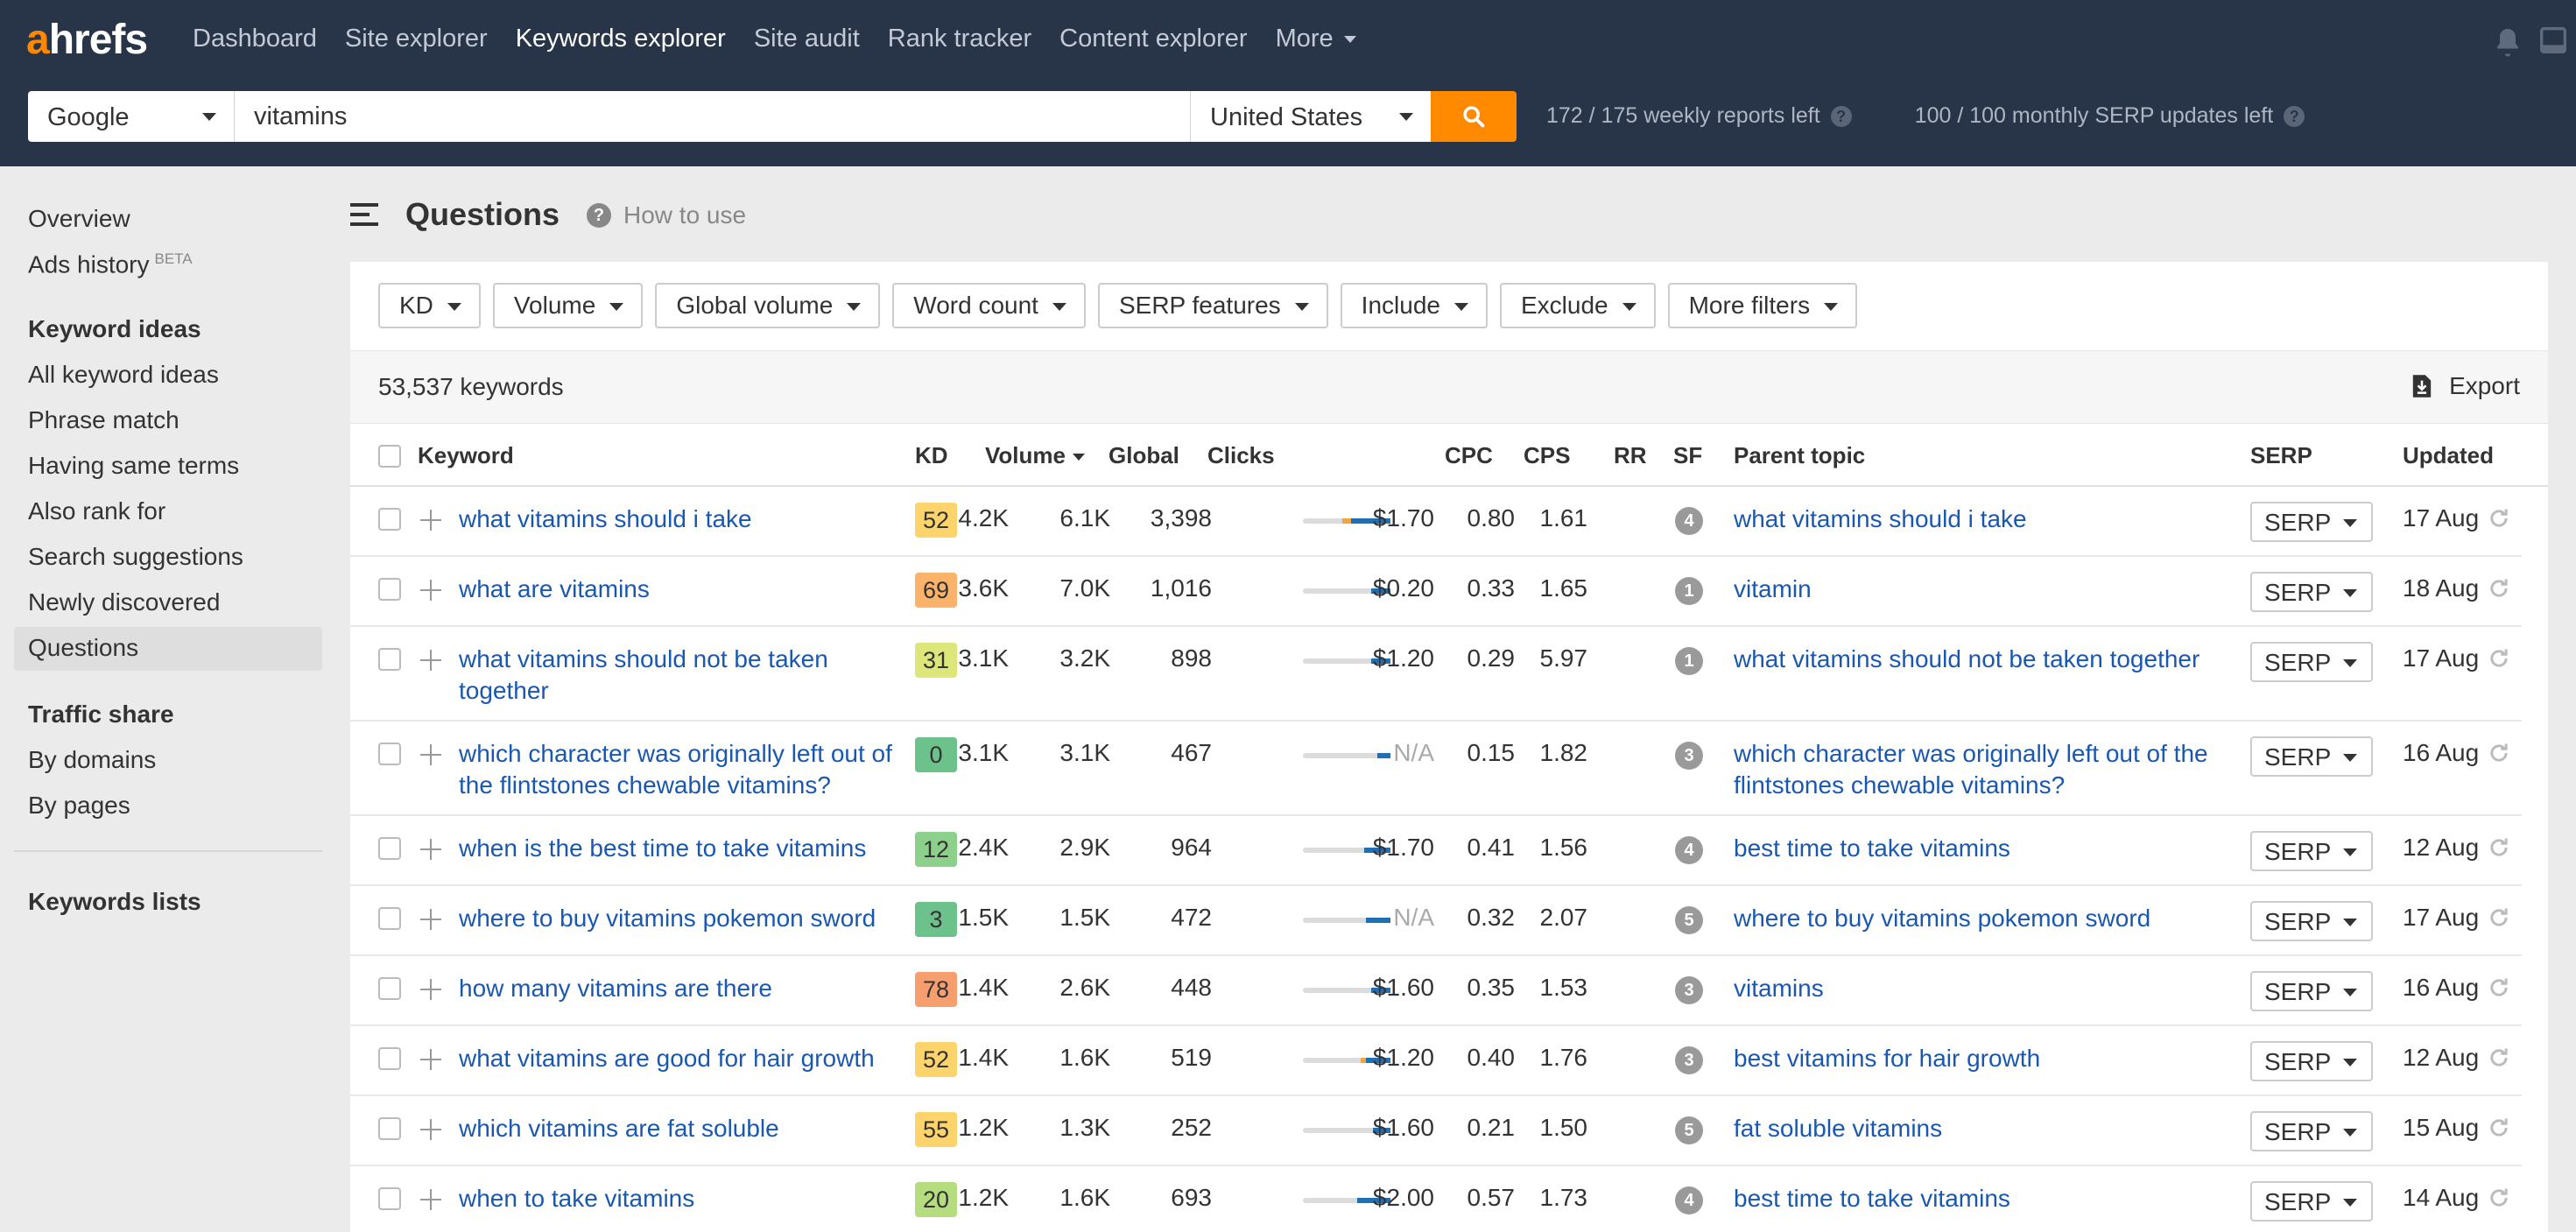  I want to click on keyword-link: what vitamins are good for hair growth, so click(686, 1058).